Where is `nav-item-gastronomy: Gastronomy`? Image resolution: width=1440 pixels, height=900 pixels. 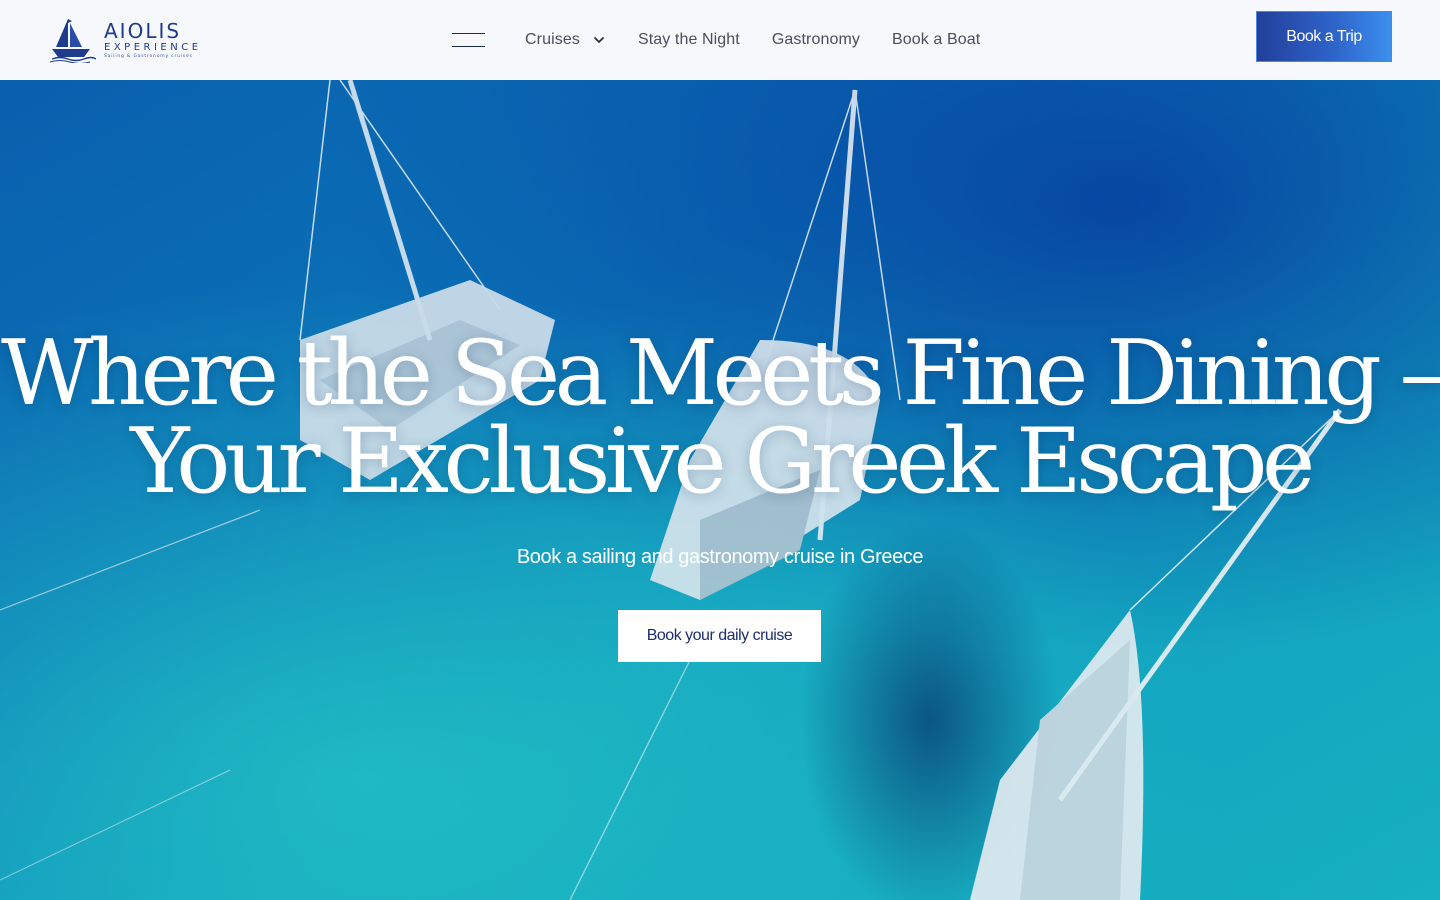
nav-item-gastronomy: Gastronomy is located at coordinates (816, 40).